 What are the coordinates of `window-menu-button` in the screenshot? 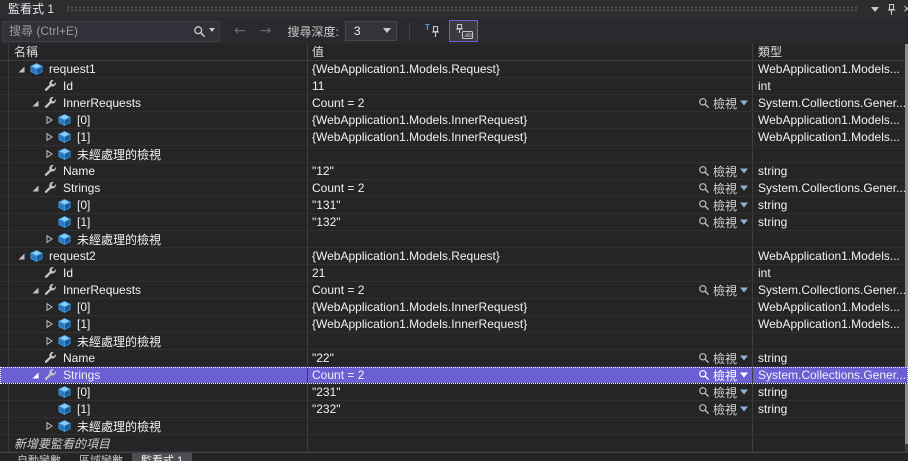 It's located at (875, 9).